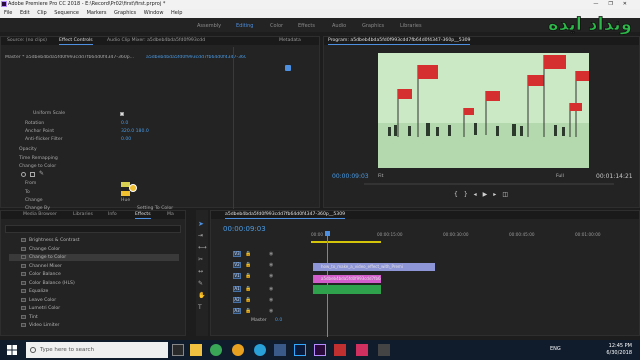 This screenshot has height=360, width=640. What do you see at coordinates (38, 159) in the screenshot?
I see `time-remapping-label: Time Remapping` at bounding box center [38, 159].